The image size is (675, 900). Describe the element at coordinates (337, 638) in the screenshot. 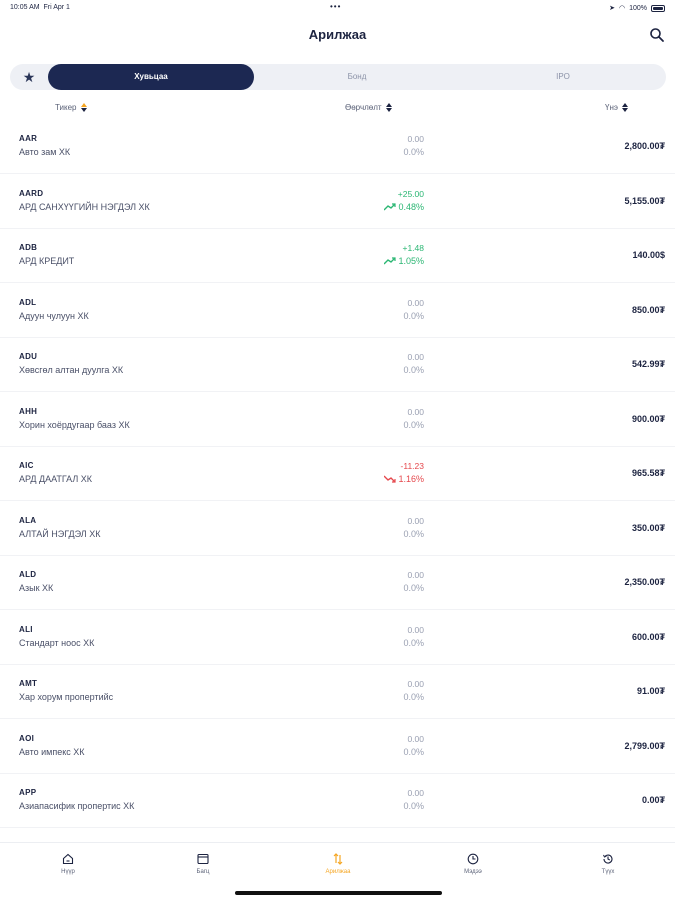

I see `stock-row: ALI Стандарт ноос ХК 0.00 0.0% 600.00₮` at that location.